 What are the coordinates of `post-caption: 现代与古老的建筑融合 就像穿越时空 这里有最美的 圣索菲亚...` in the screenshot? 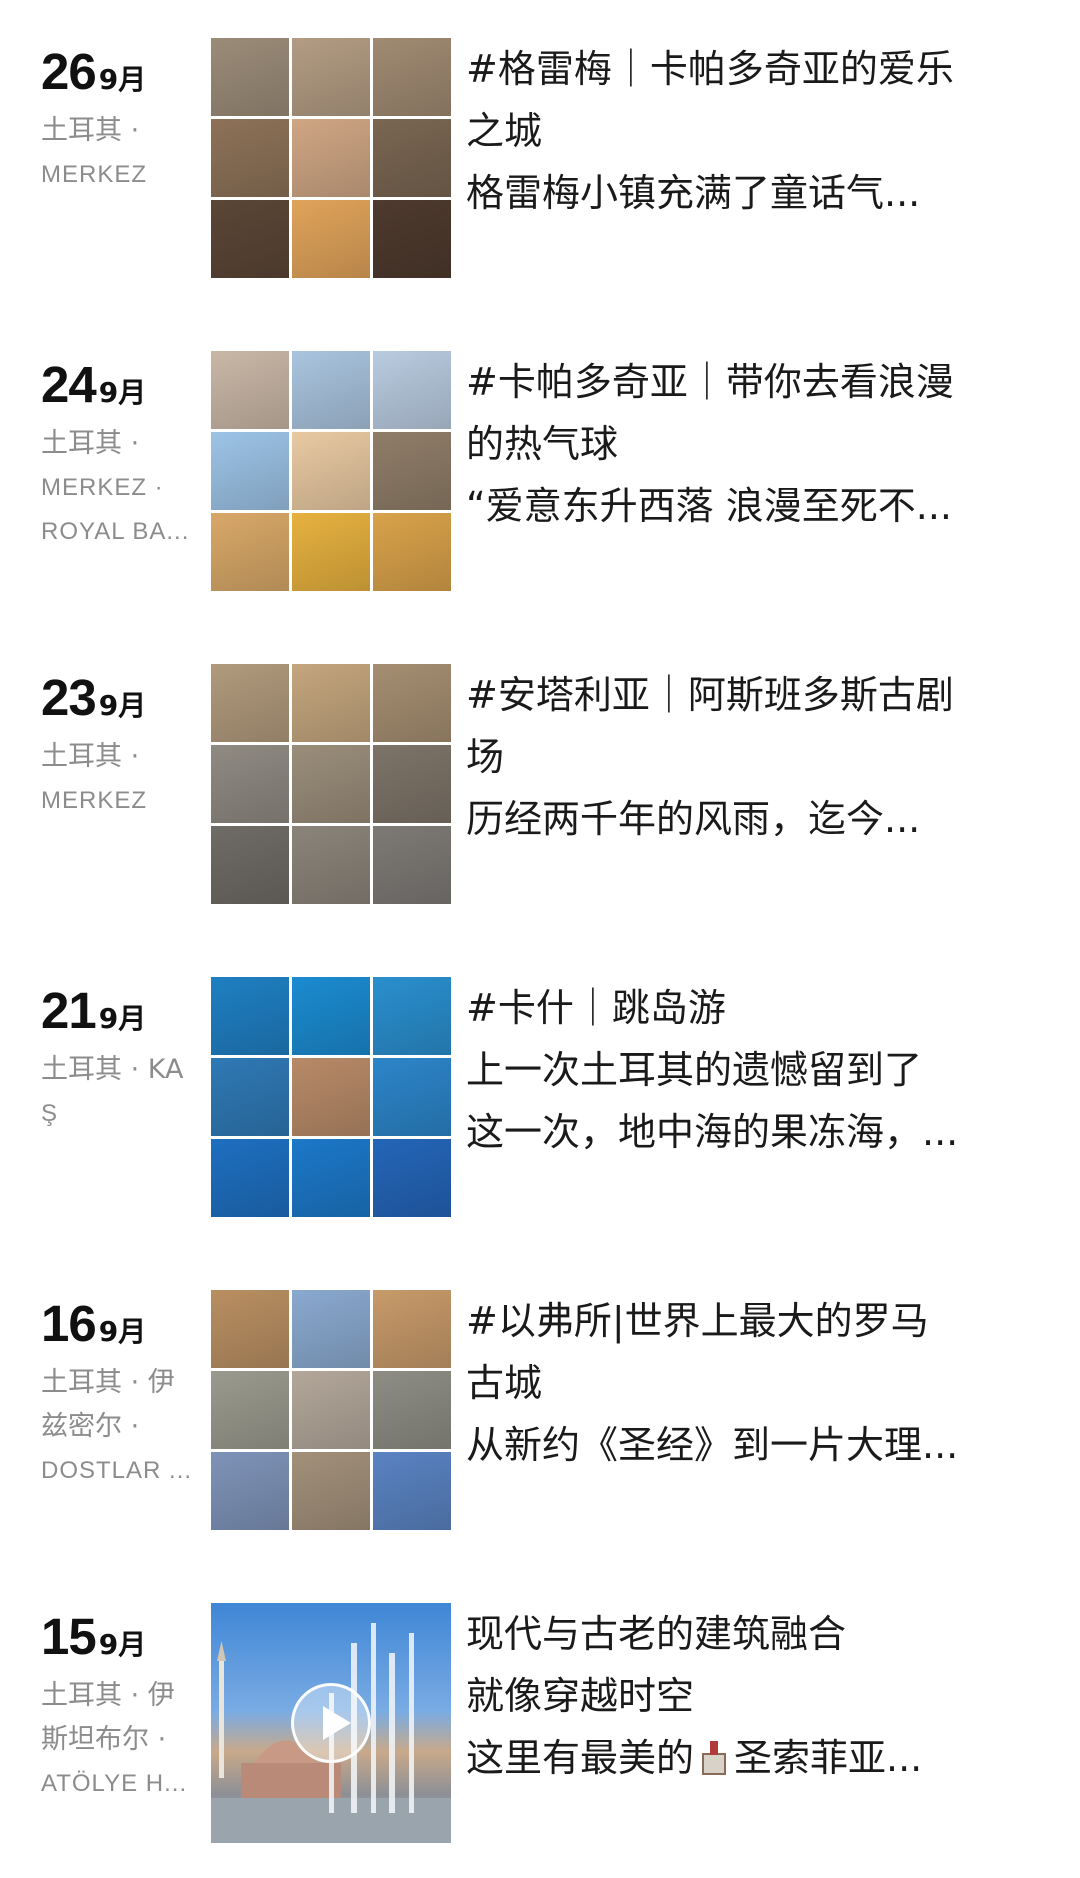 It's located at (748, 1696).